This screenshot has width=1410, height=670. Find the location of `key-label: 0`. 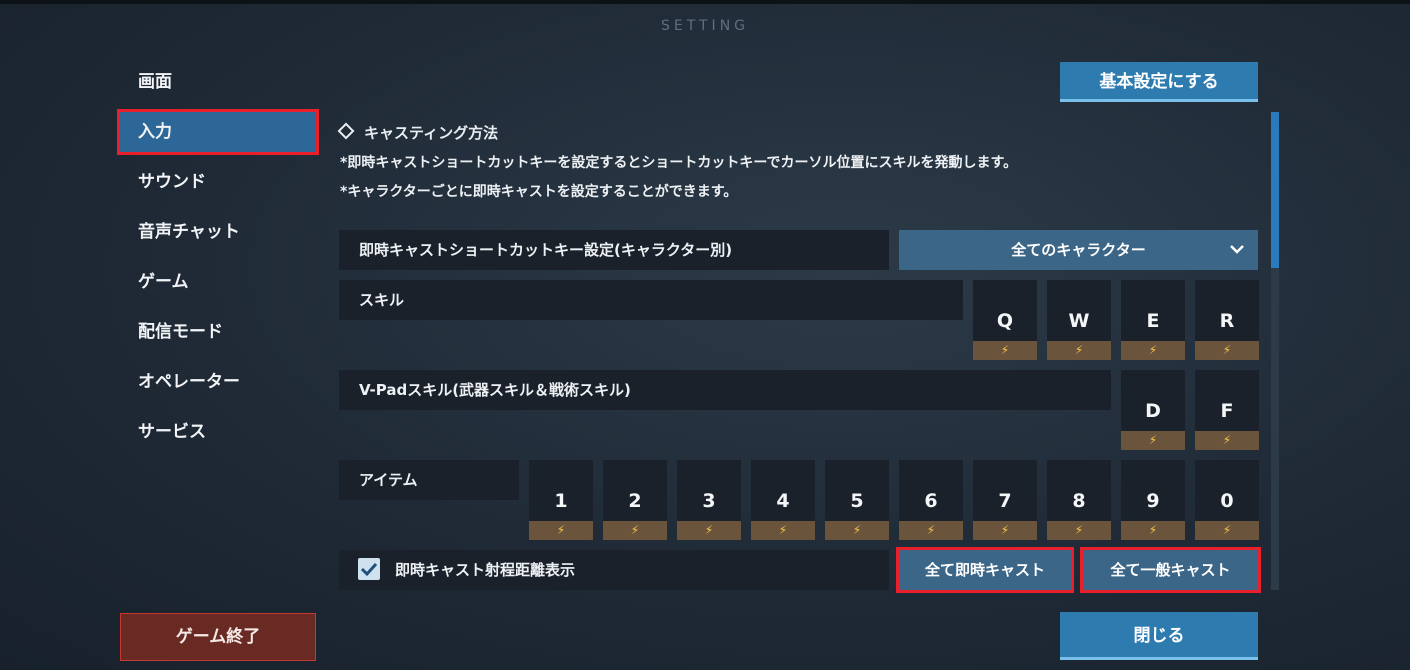

key-label: 0 is located at coordinates (1227, 501).